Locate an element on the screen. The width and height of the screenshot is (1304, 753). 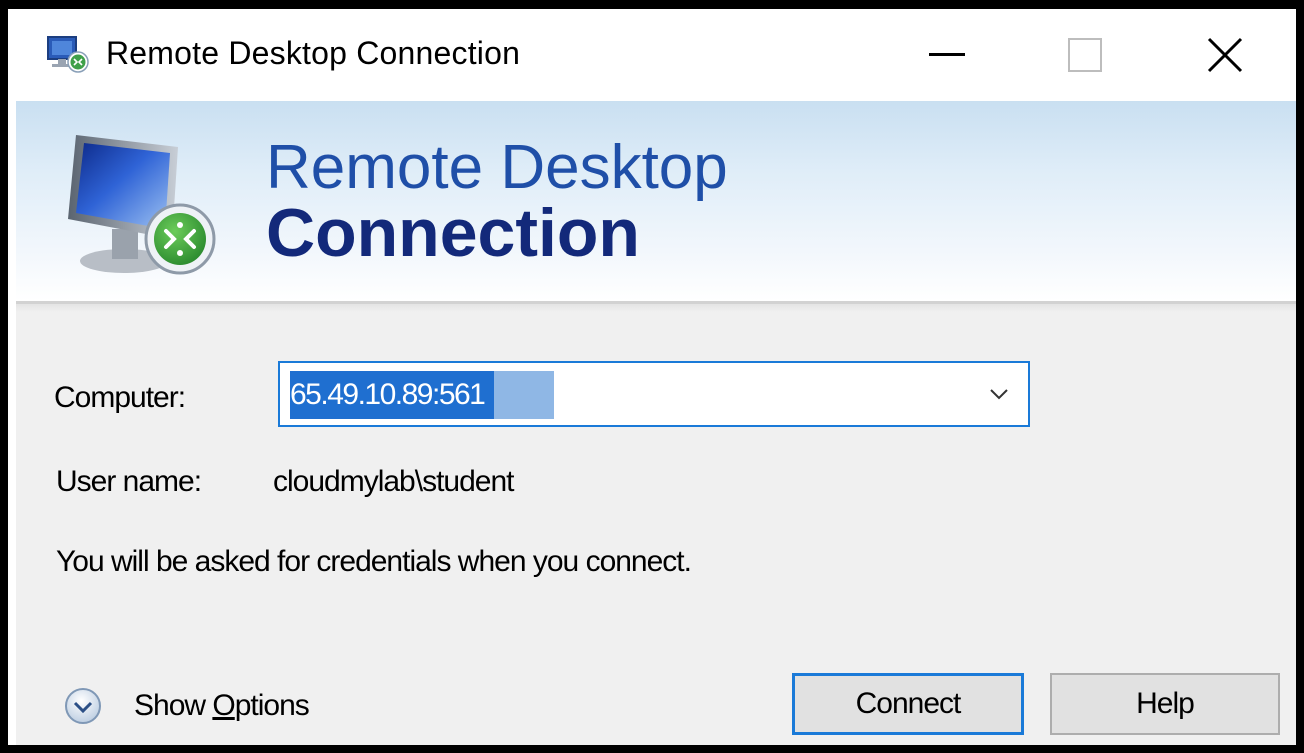
help-button: Help is located at coordinates (1165, 704).